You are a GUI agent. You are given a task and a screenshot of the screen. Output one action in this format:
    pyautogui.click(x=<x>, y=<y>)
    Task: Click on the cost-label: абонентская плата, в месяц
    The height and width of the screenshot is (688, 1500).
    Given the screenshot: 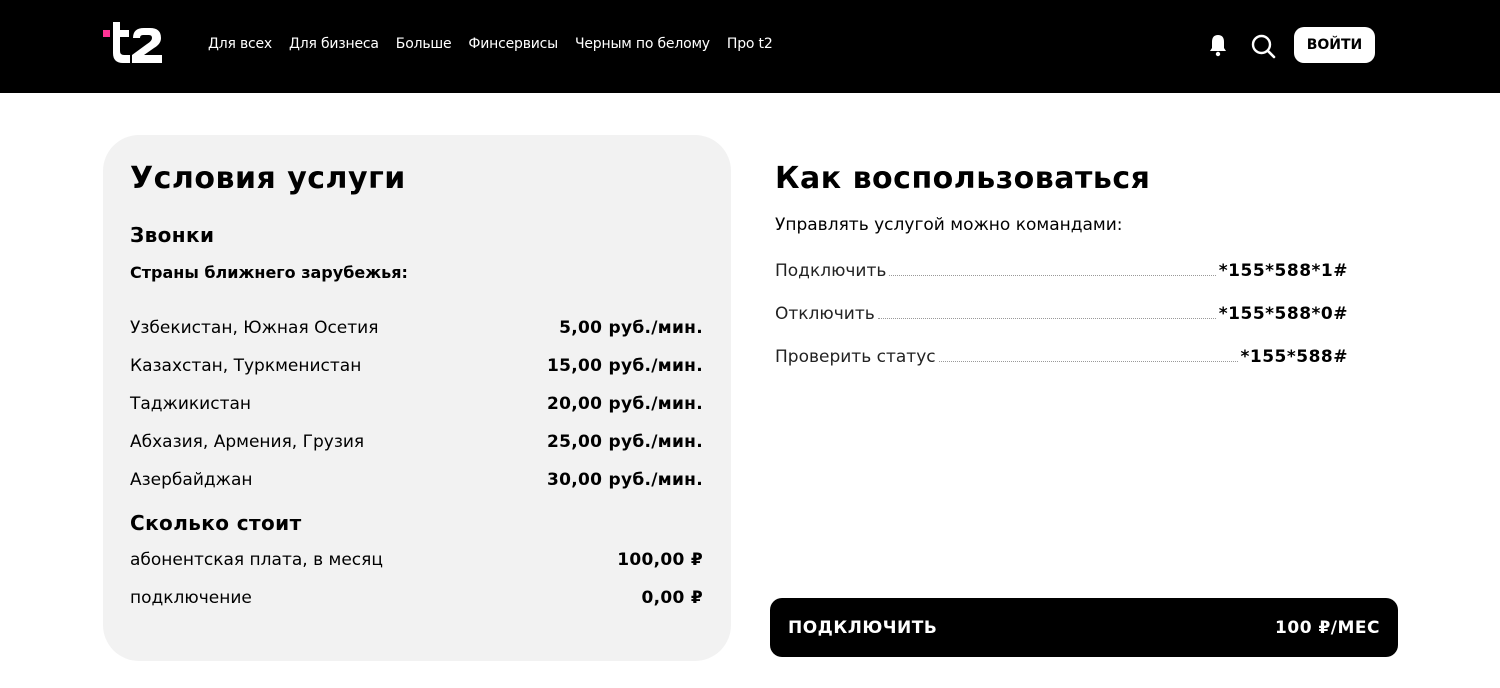 What is the action you would take?
    pyautogui.click(x=256, y=560)
    